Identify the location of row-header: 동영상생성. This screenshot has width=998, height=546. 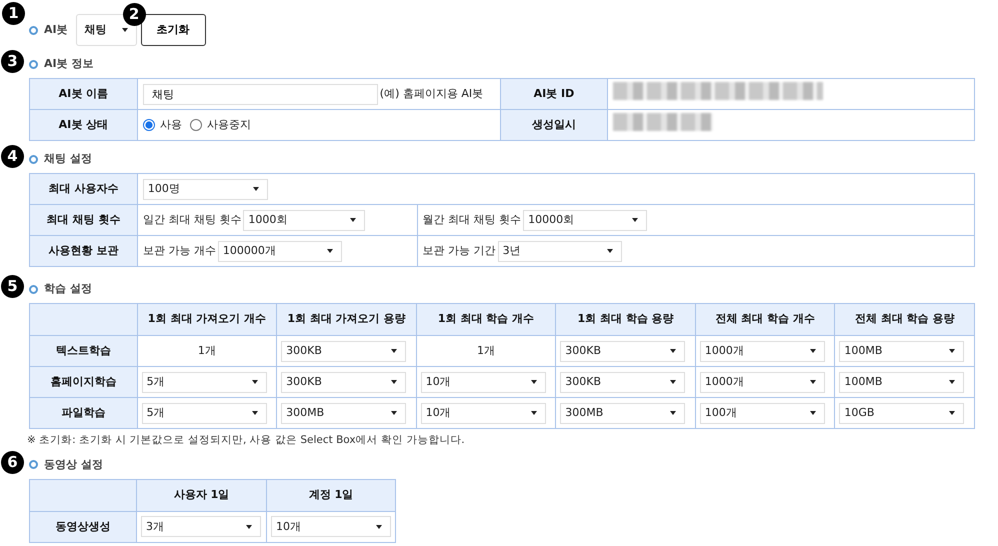
(83, 526).